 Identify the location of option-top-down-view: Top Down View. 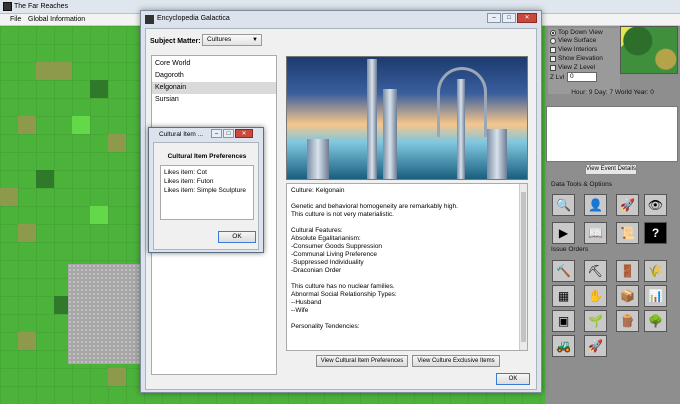
(576, 32).